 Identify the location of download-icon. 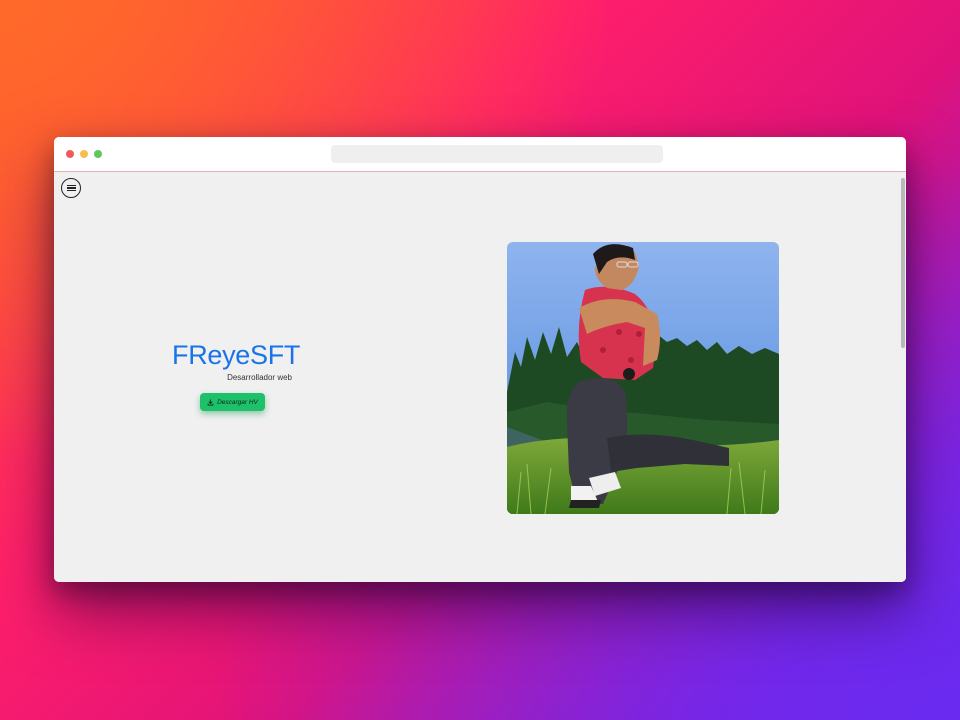
(210, 401).